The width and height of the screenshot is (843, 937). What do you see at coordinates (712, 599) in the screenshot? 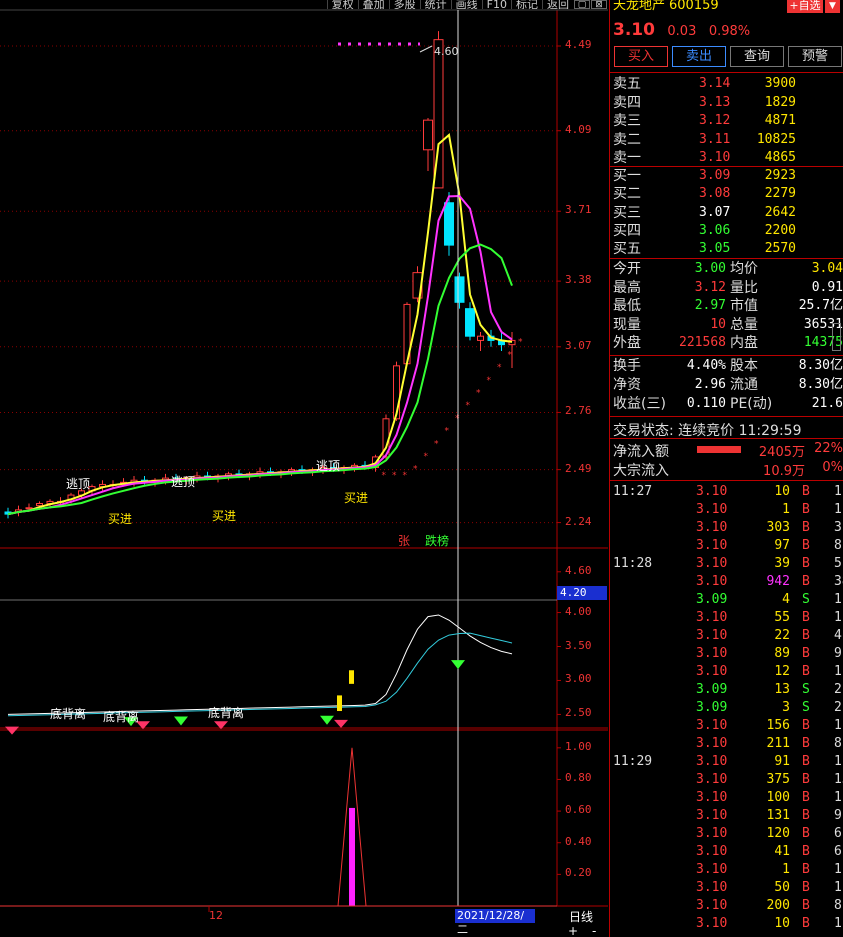
I see `tick-price: 3.09` at bounding box center [712, 599].